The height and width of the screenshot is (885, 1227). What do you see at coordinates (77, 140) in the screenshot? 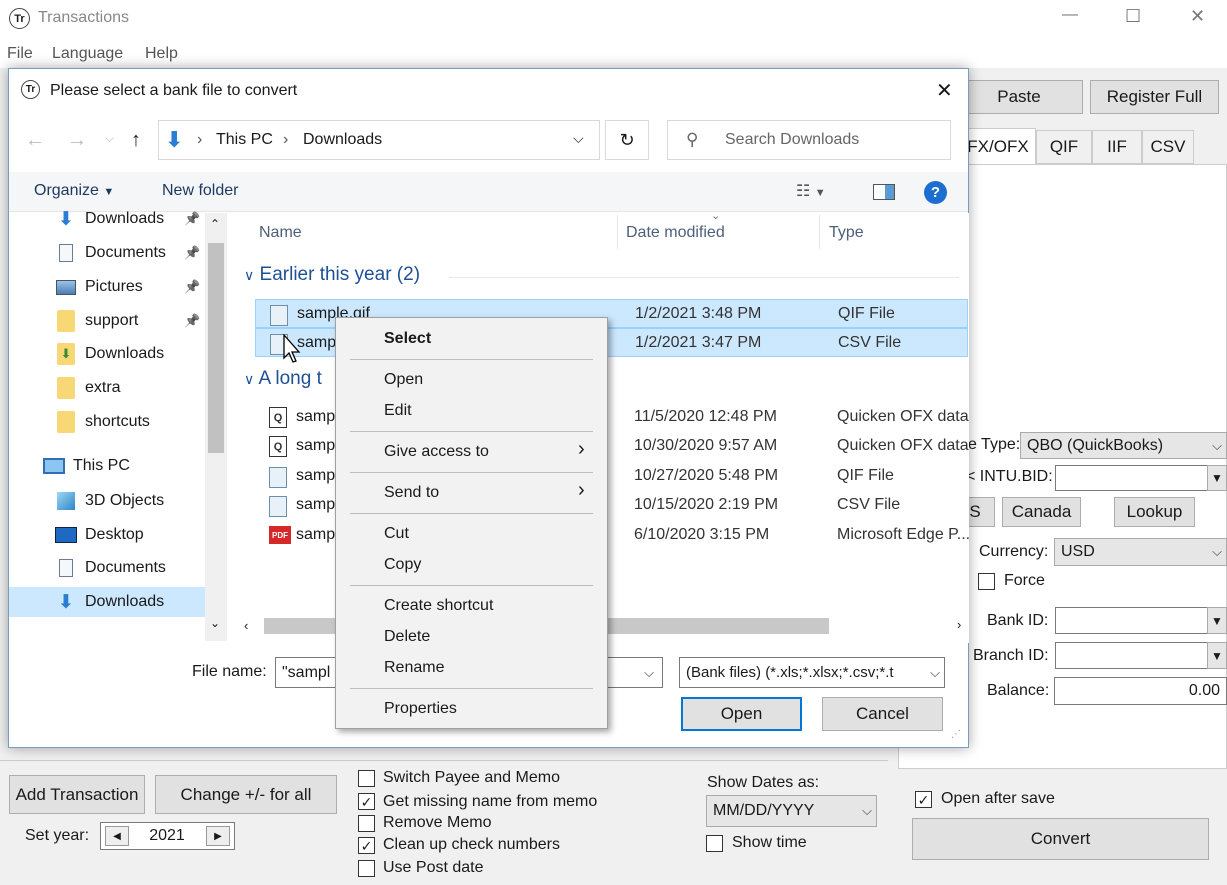
I see `forward-icon: →` at bounding box center [77, 140].